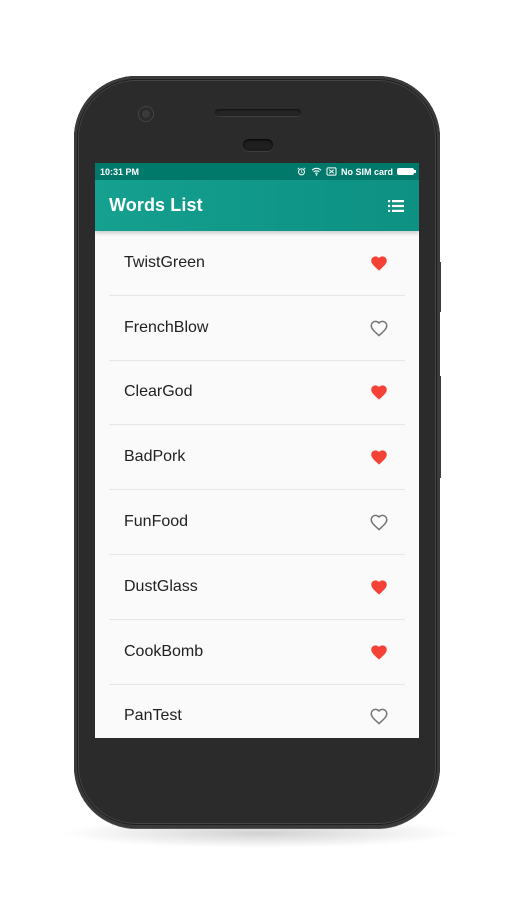  Describe the element at coordinates (257, 171) in the screenshot. I see `status-bar: 10:31 PM No SIM card` at that location.